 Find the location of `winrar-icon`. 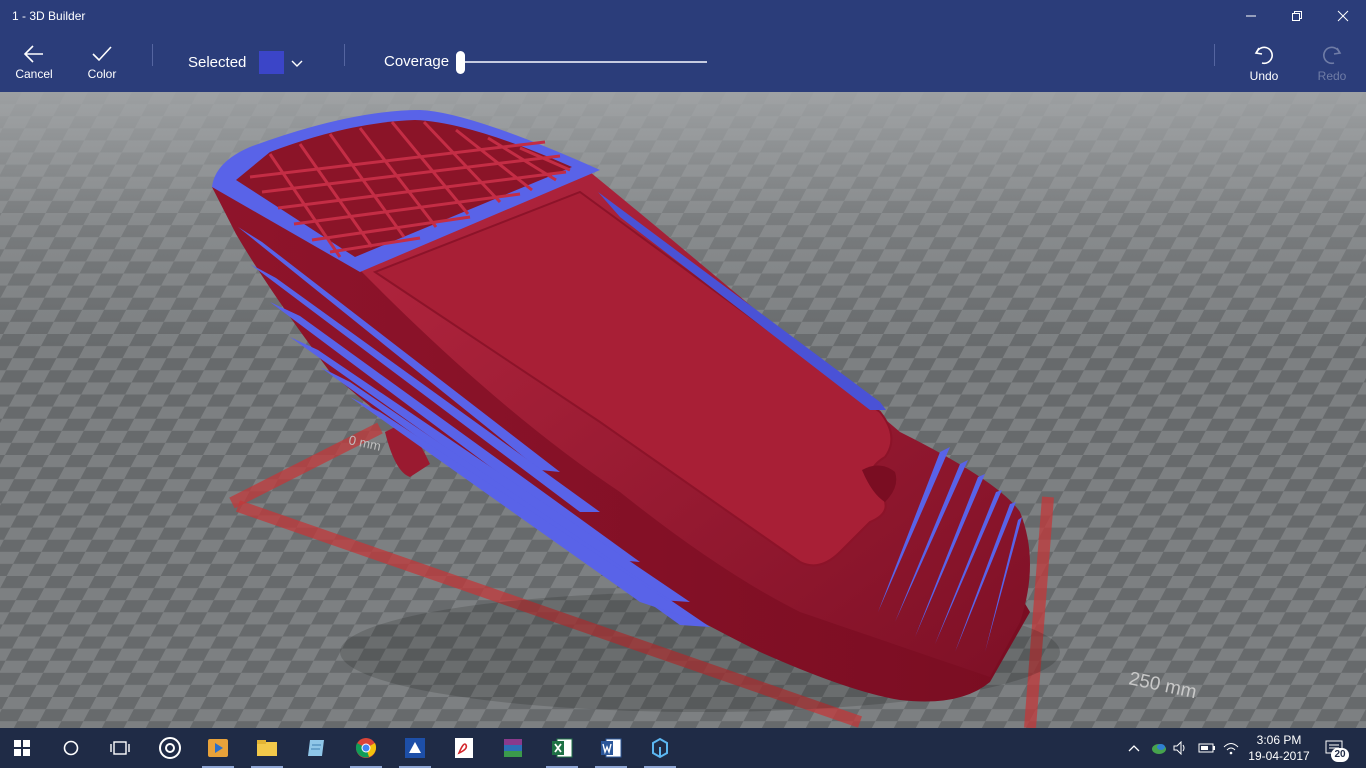

winrar-icon is located at coordinates (513, 748).